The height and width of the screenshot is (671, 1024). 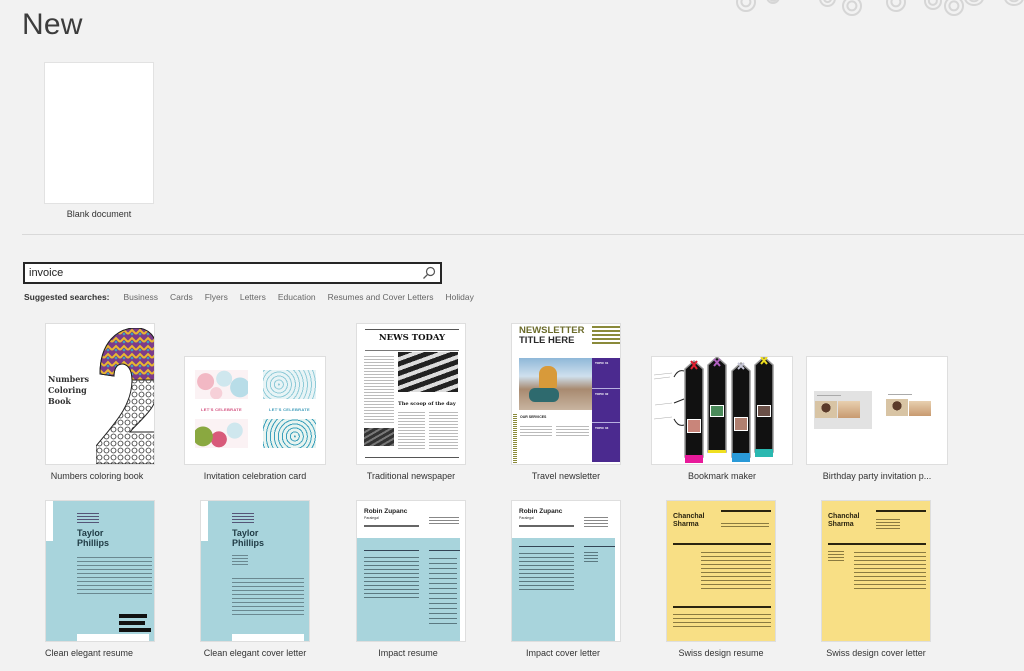 I want to click on letter-name-line: Sharma, so click(x=841, y=524).